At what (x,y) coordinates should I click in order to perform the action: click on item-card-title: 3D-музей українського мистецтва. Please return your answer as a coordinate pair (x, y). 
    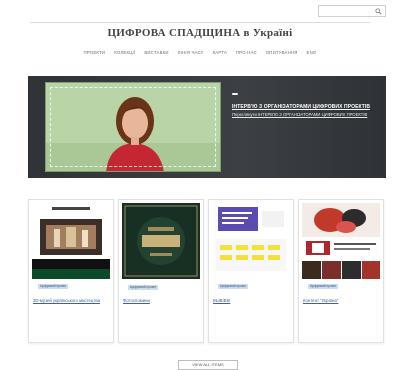
    Looking at the image, I should click on (72, 300).